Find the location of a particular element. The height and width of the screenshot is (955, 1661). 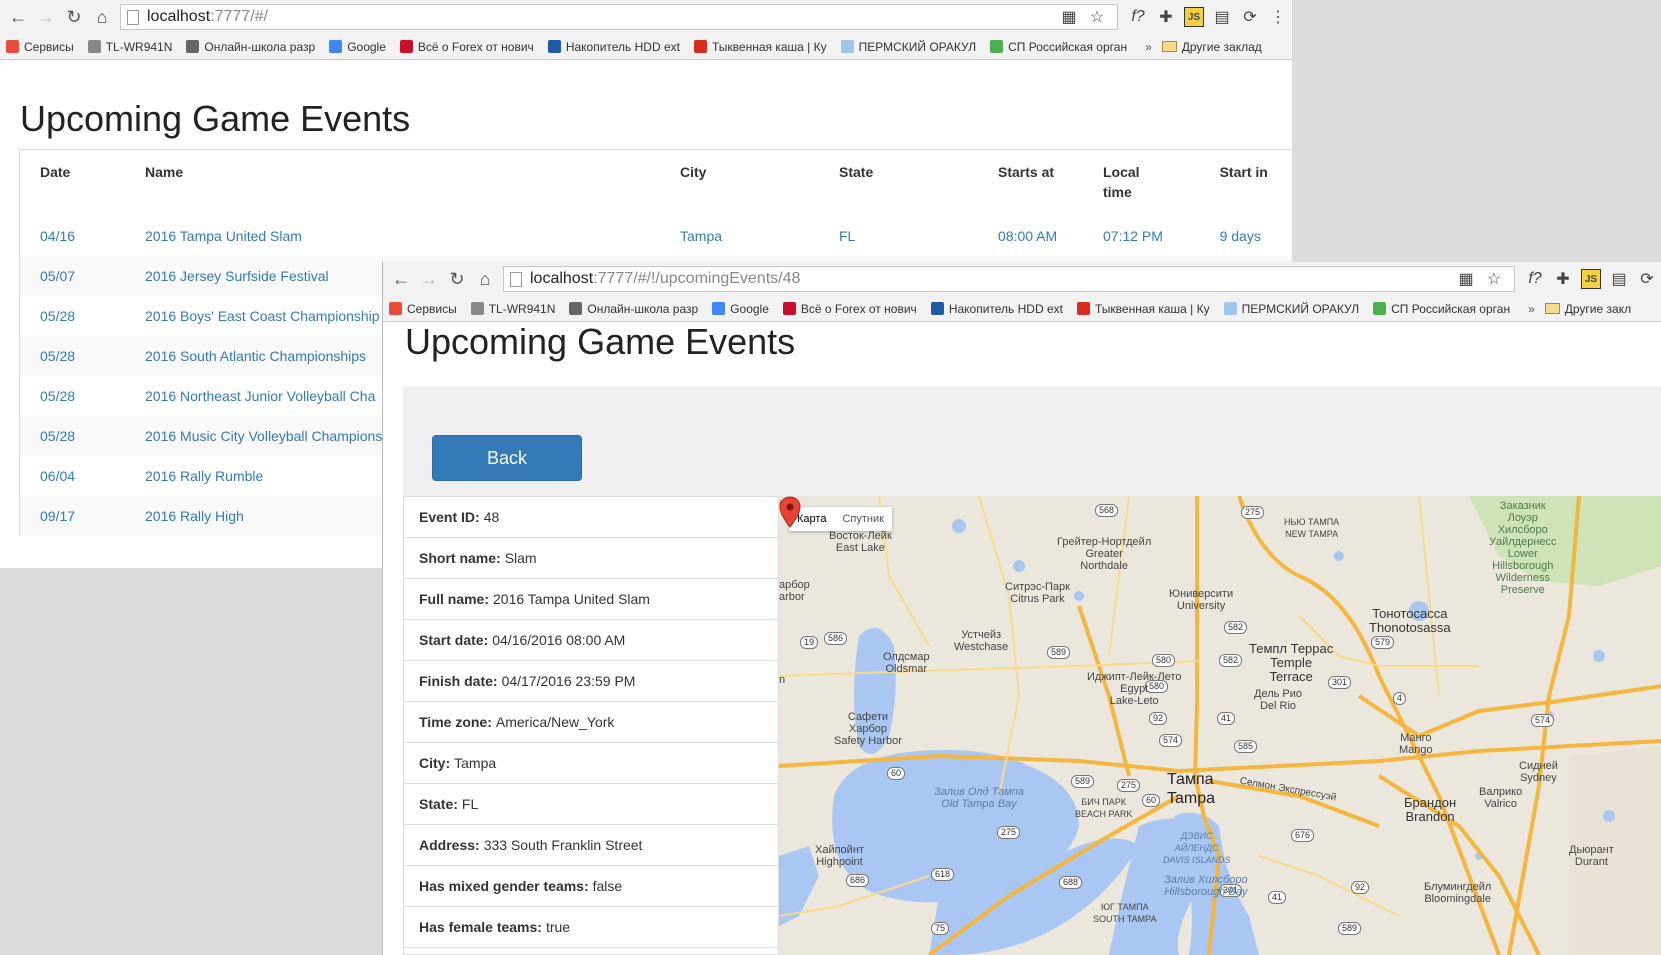

map-label: ДЭВИС АЙЛЕНДС DAVIS ISLANDS is located at coordinates (1197, 848).